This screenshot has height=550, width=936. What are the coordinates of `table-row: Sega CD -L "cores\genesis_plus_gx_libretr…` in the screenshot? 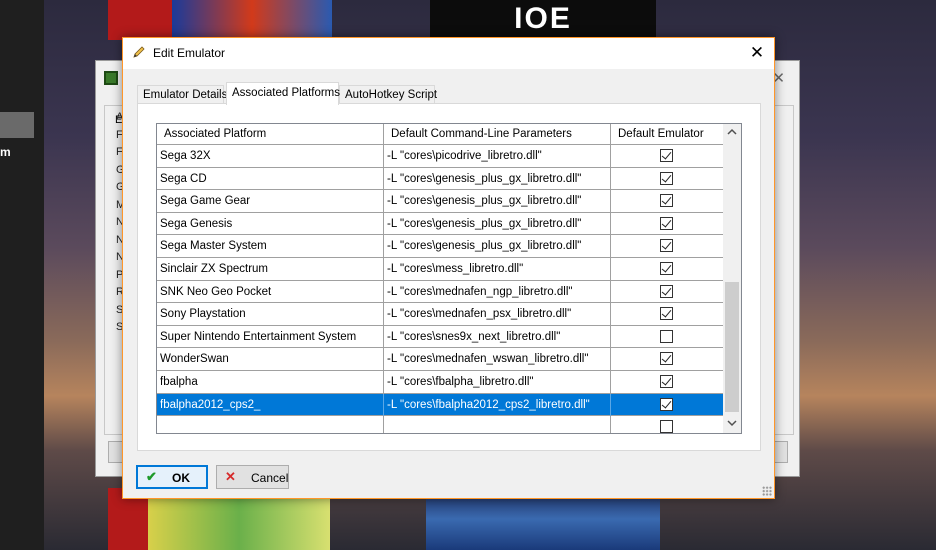 It's located at (440, 179).